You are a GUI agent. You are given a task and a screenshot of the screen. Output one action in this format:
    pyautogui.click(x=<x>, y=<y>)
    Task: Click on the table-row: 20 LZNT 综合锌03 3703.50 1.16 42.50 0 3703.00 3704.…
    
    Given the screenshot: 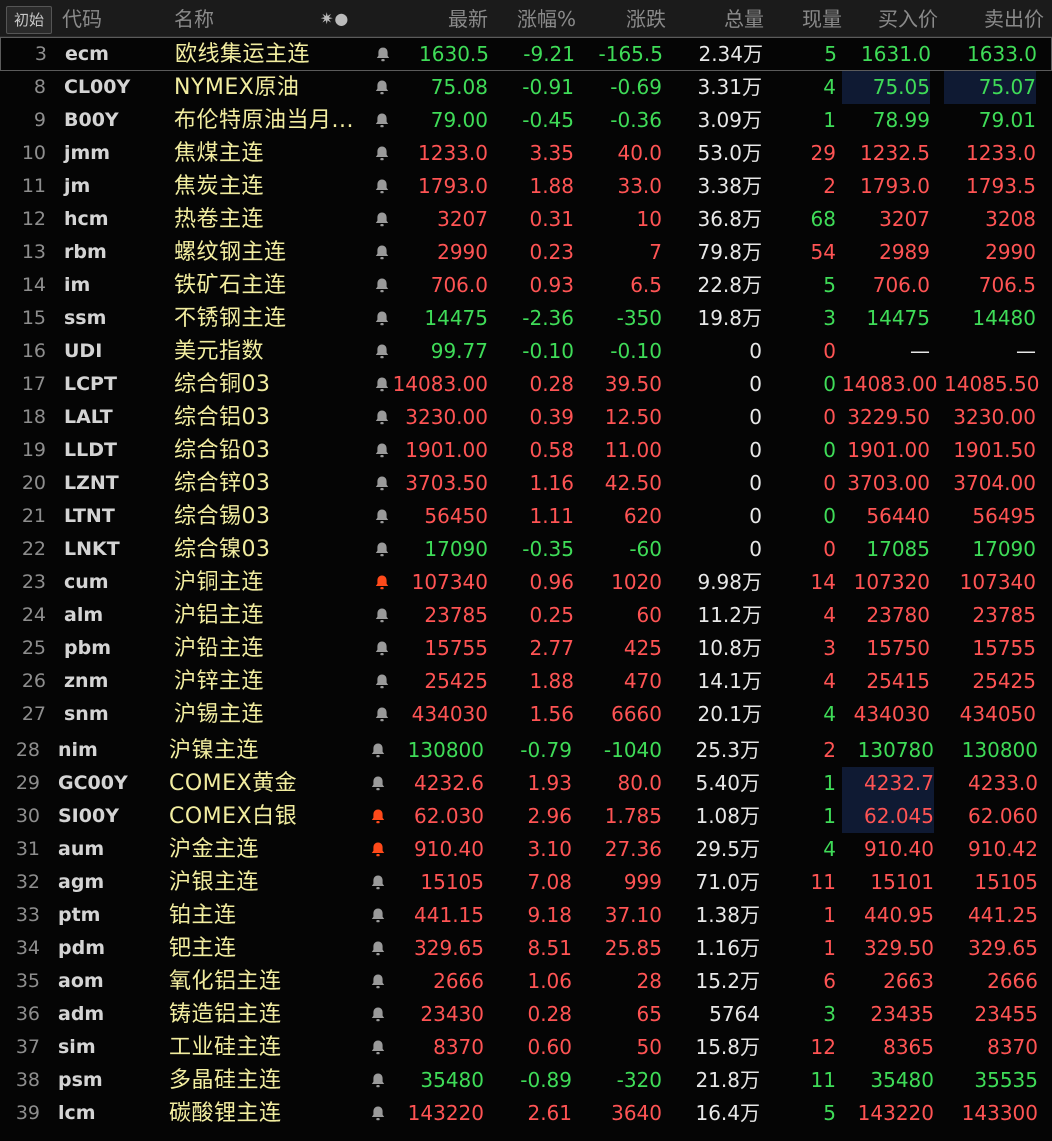 What is the action you would take?
    pyautogui.click(x=526, y=483)
    